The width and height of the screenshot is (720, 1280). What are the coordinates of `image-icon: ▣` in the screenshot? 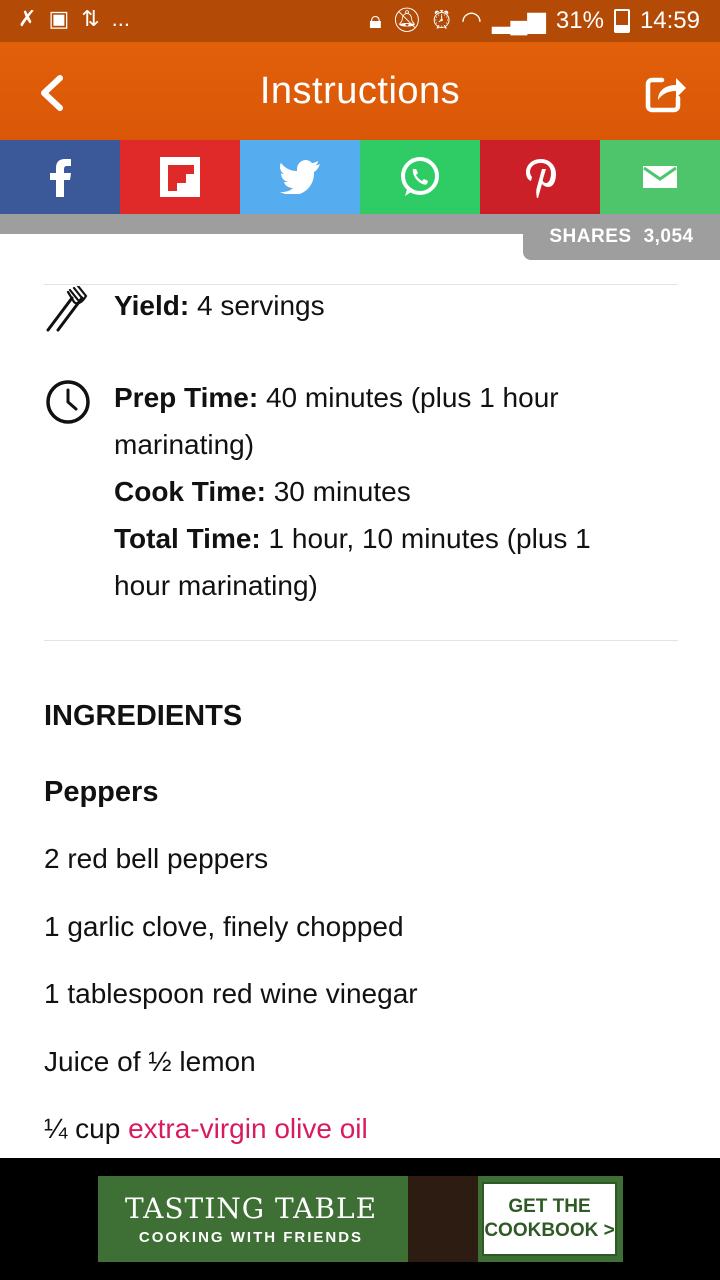 It's located at (59, 18).